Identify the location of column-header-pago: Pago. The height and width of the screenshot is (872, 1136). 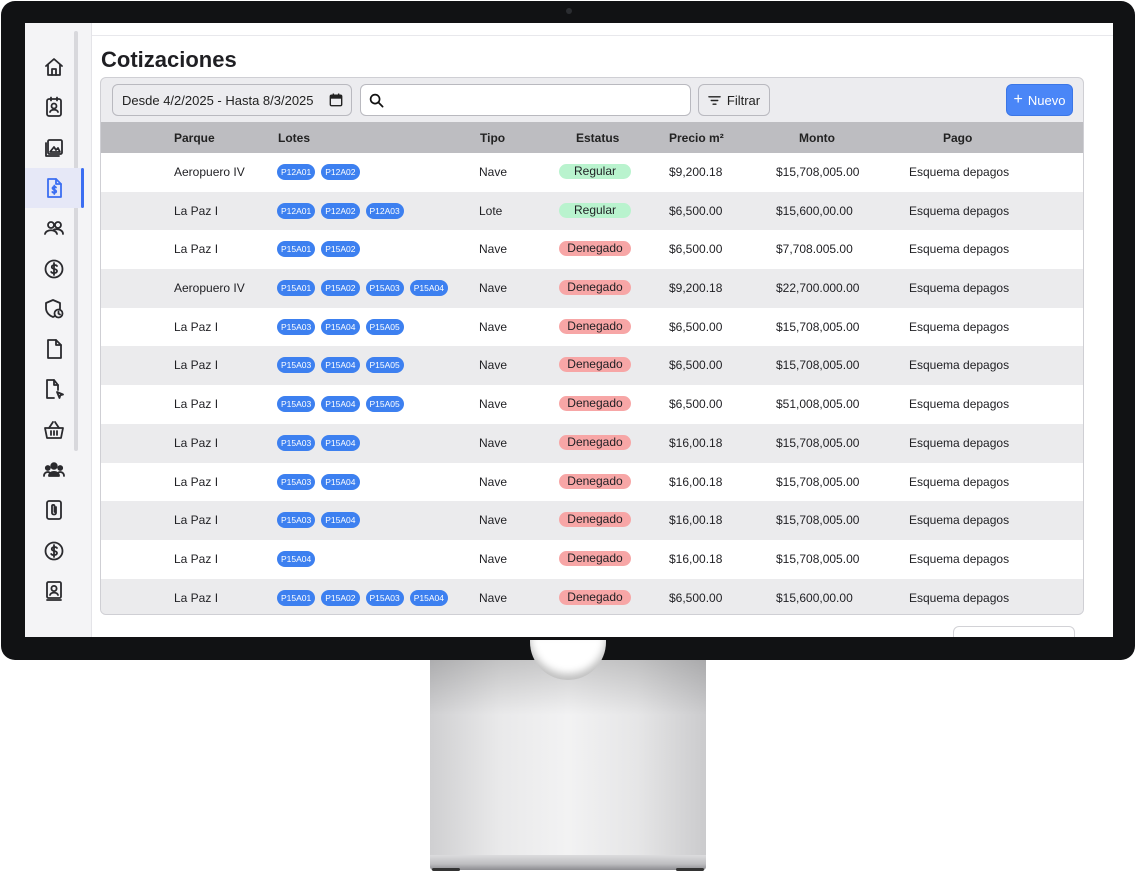
(957, 138).